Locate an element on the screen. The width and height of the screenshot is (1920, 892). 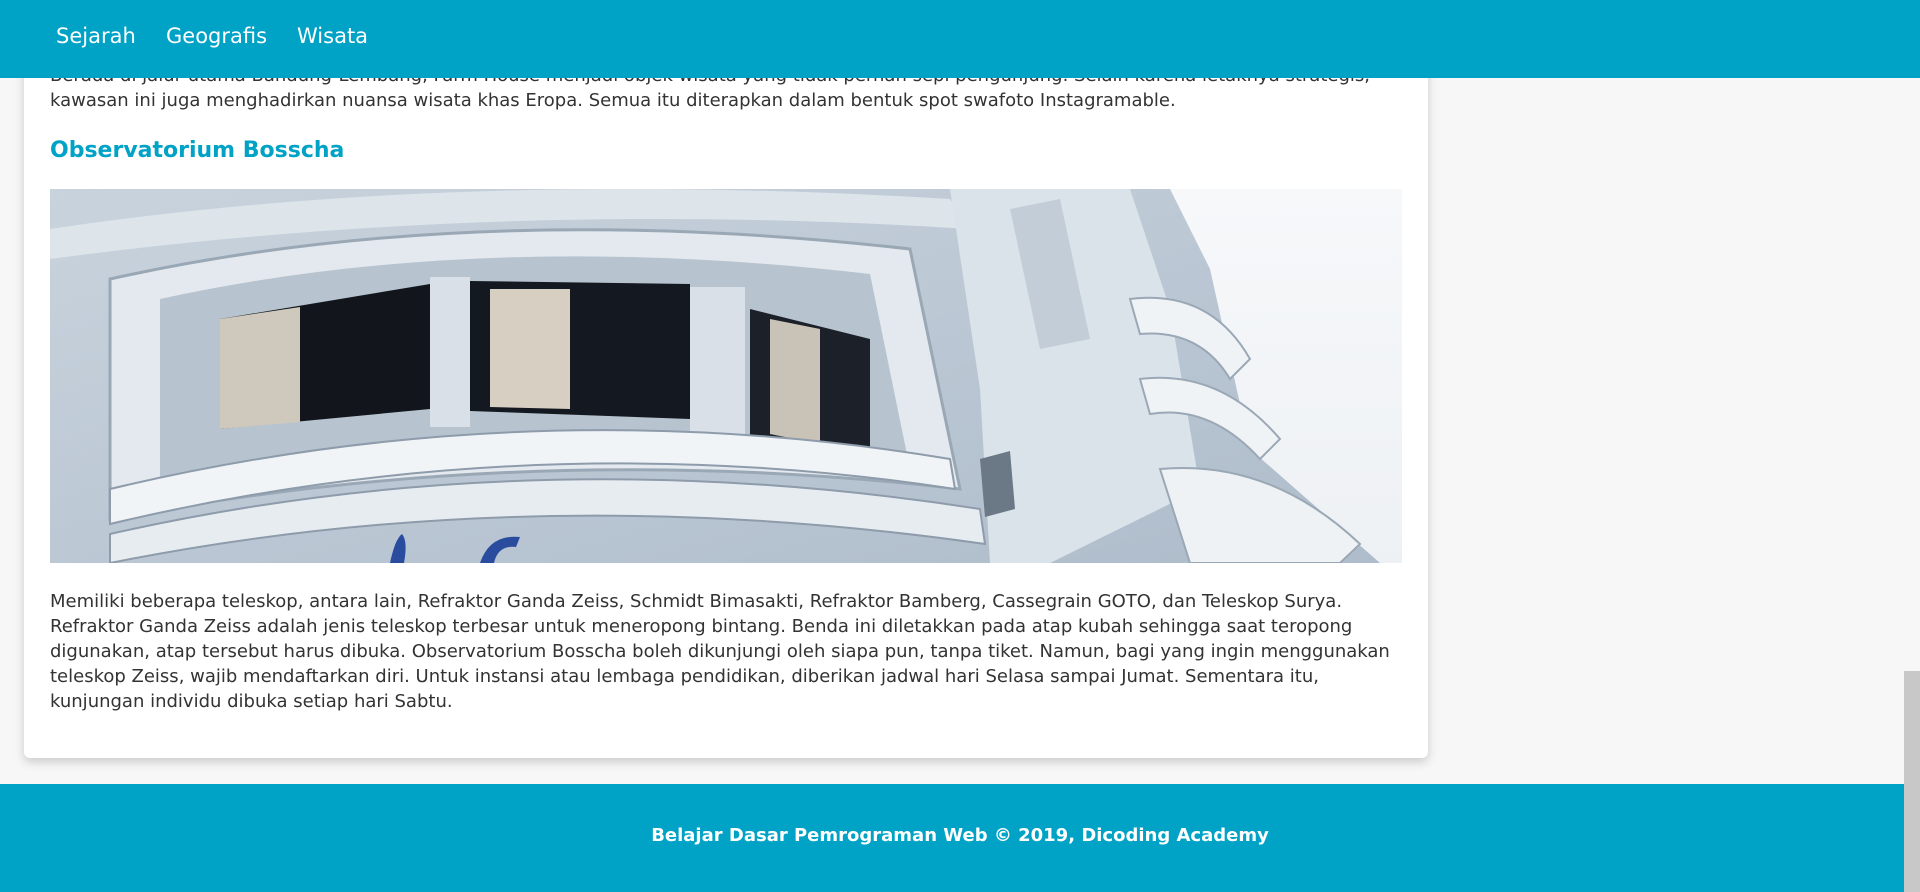
section-title: Observatorium Bosscha is located at coordinates (197, 150).